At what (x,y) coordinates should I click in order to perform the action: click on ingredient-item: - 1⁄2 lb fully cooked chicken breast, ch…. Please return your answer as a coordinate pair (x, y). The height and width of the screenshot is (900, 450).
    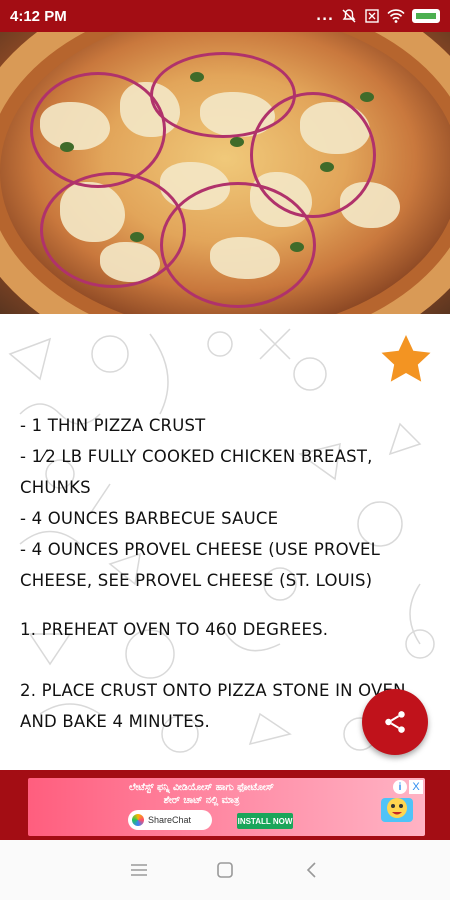
    Looking at the image, I should click on (196, 472).